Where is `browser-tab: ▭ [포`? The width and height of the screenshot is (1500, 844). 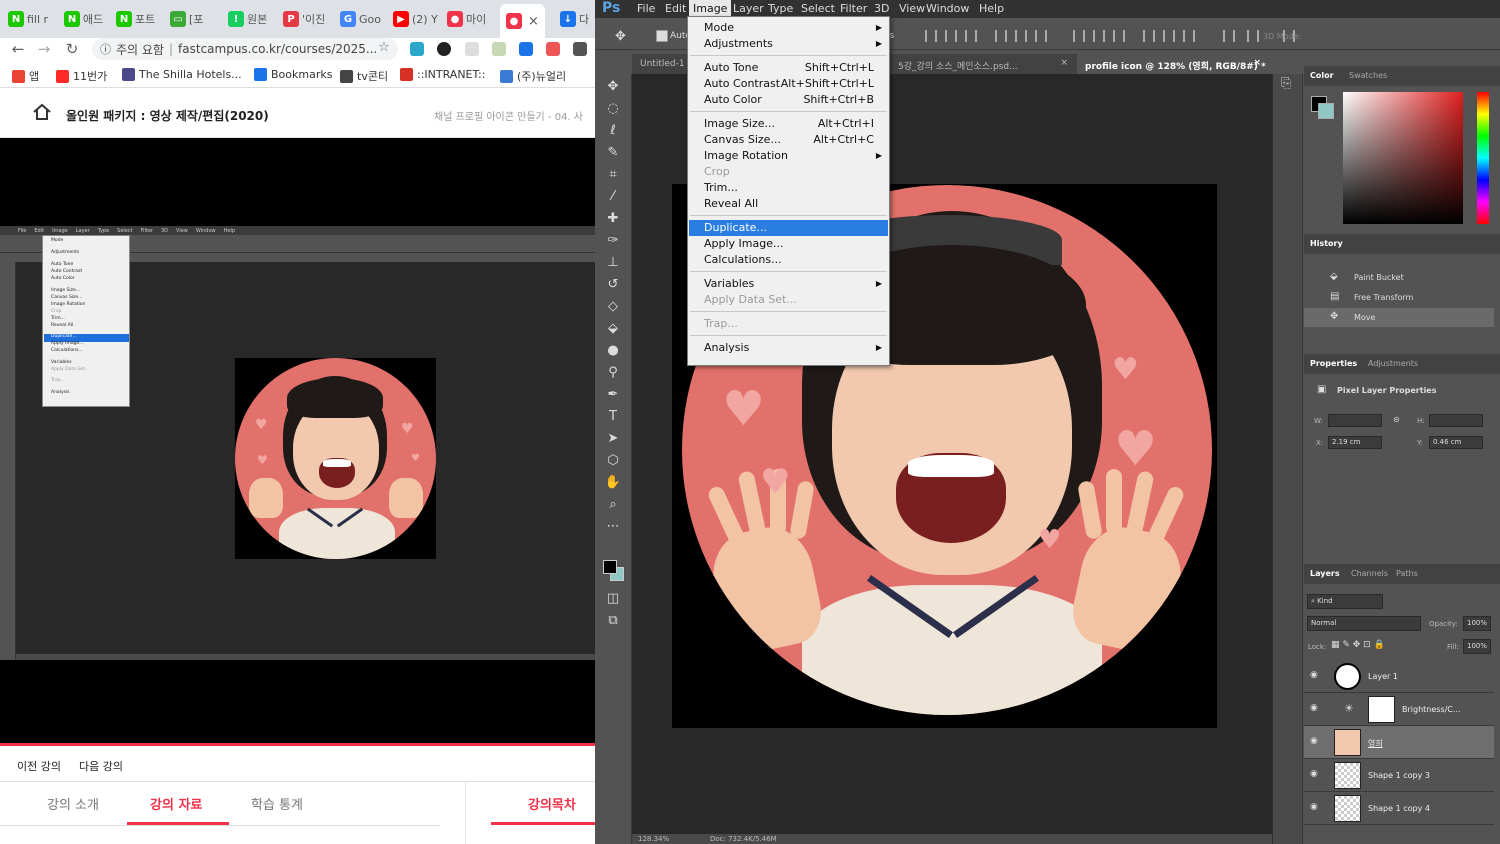 browser-tab: ▭ [포 is located at coordinates (186, 19).